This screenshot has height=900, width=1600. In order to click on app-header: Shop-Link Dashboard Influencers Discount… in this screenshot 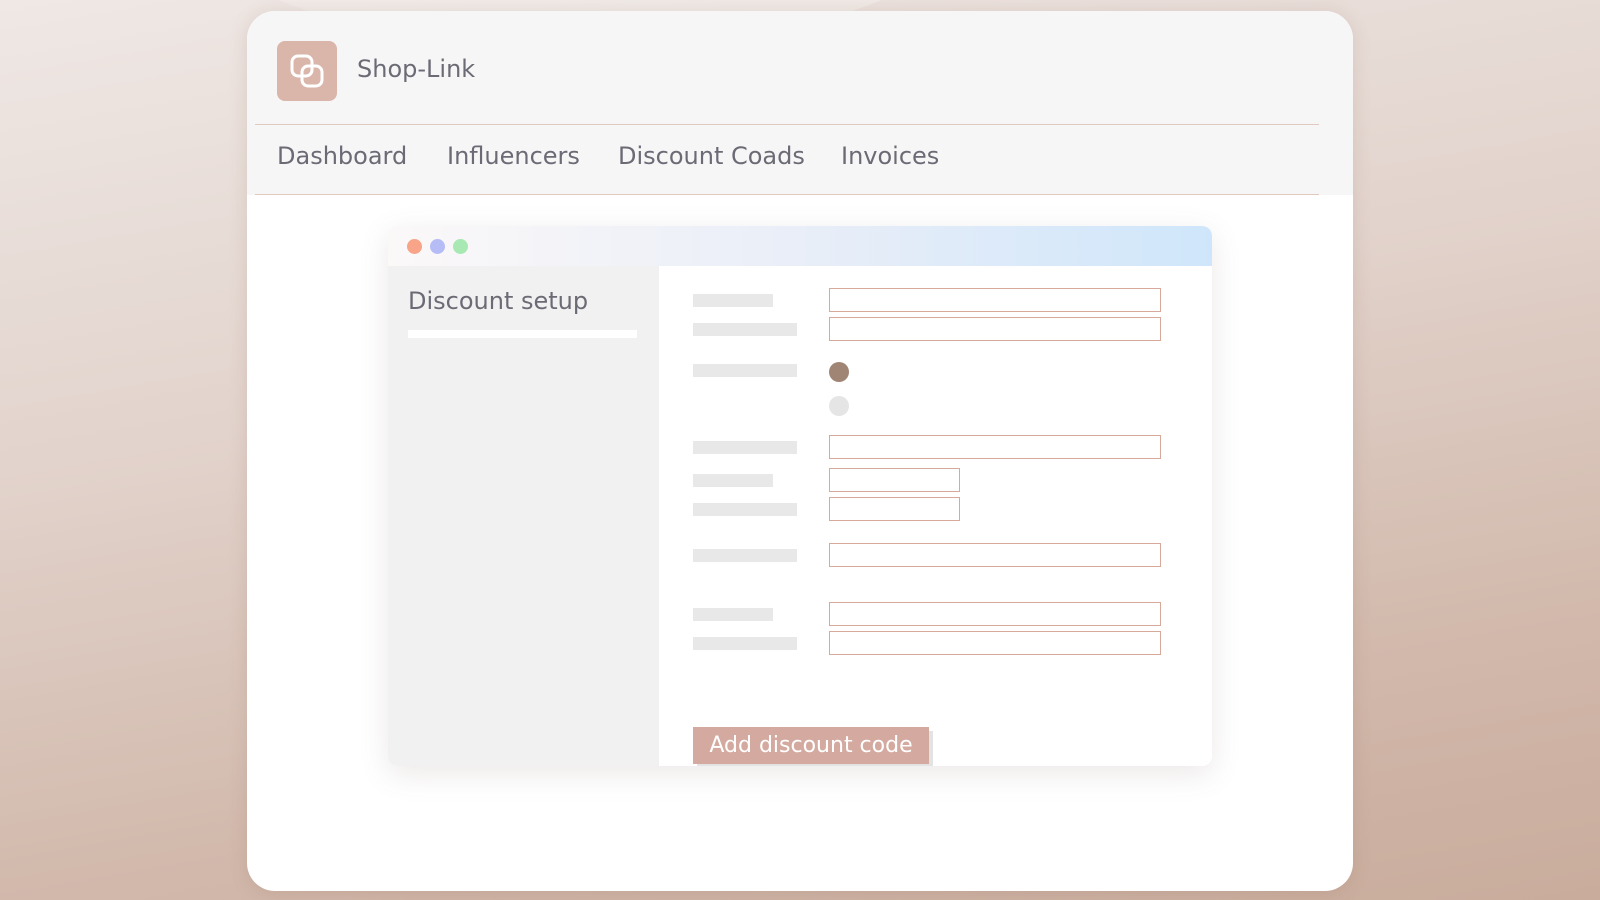, I will do `click(800, 103)`.